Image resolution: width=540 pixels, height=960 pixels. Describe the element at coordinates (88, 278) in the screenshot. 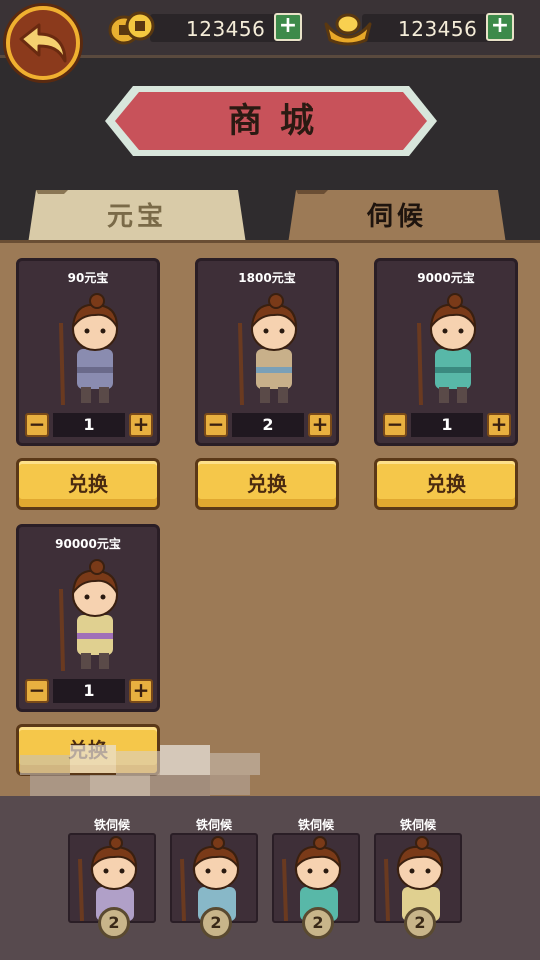

I see `item-price: 90元宝` at that location.